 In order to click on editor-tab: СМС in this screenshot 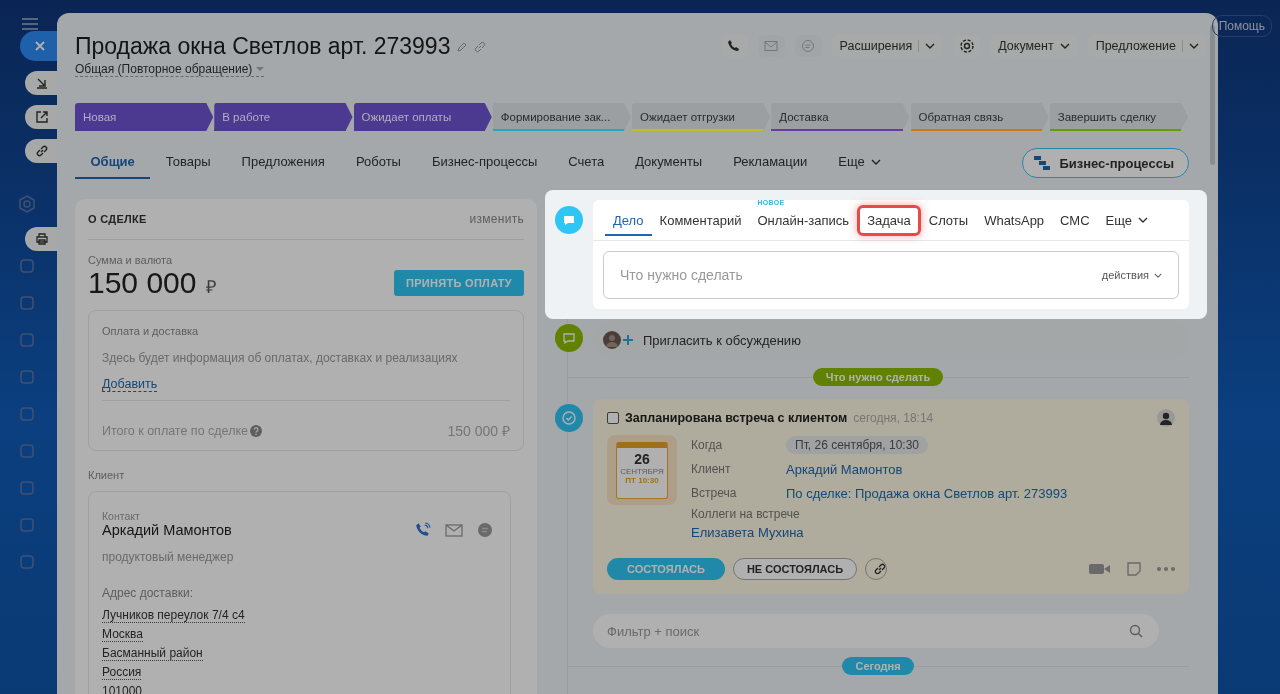, I will do `click(1075, 220)`.